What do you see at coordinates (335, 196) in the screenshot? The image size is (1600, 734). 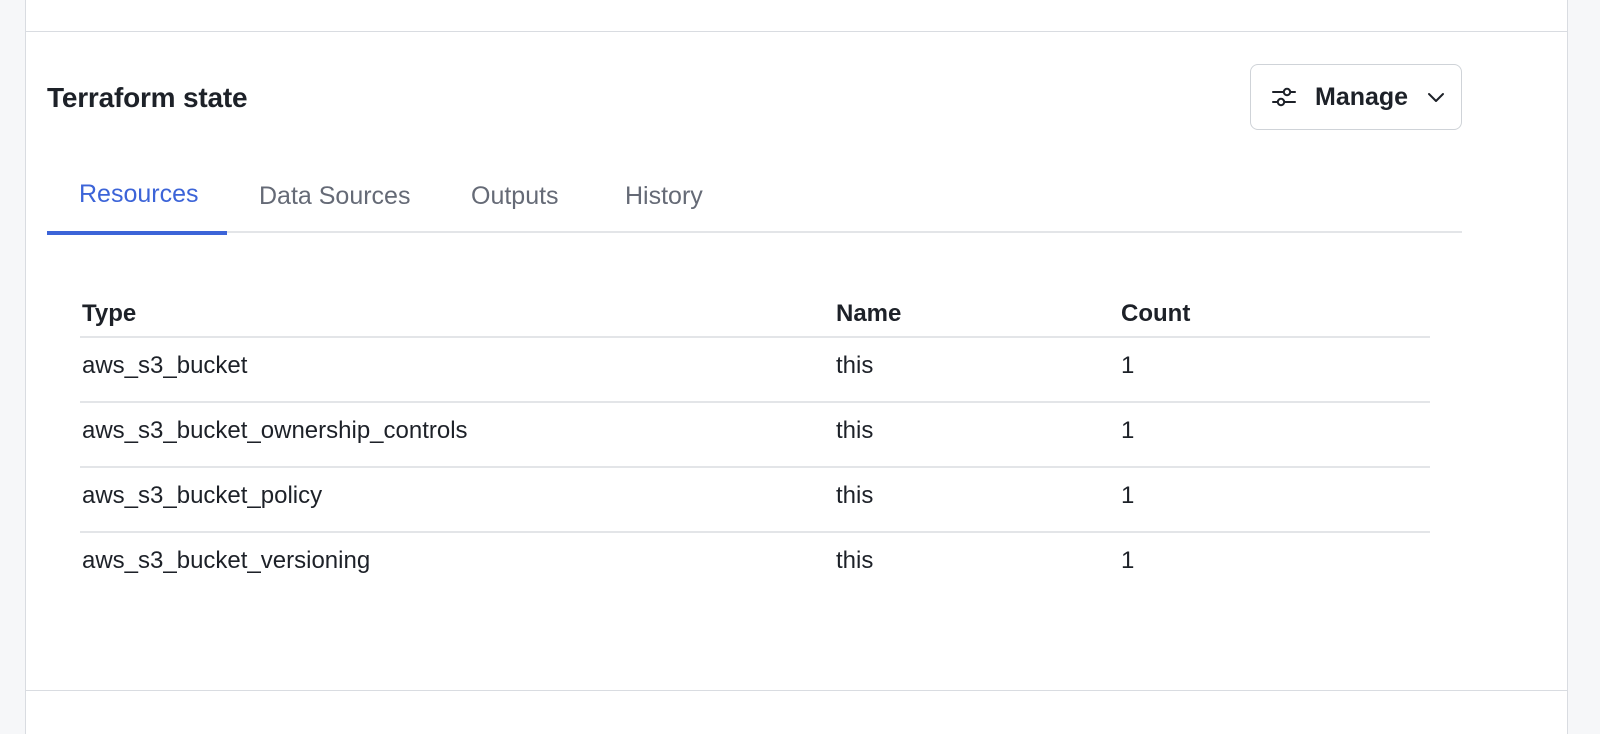 I see `tab-data-sources-label: Data Sources` at bounding box center [335, 196].